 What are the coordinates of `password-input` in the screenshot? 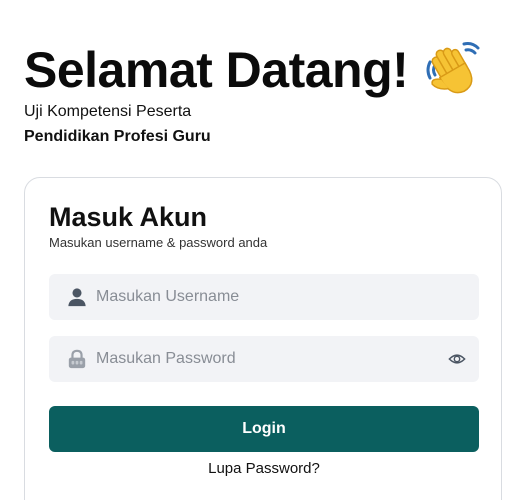 It's located at (271, 359).